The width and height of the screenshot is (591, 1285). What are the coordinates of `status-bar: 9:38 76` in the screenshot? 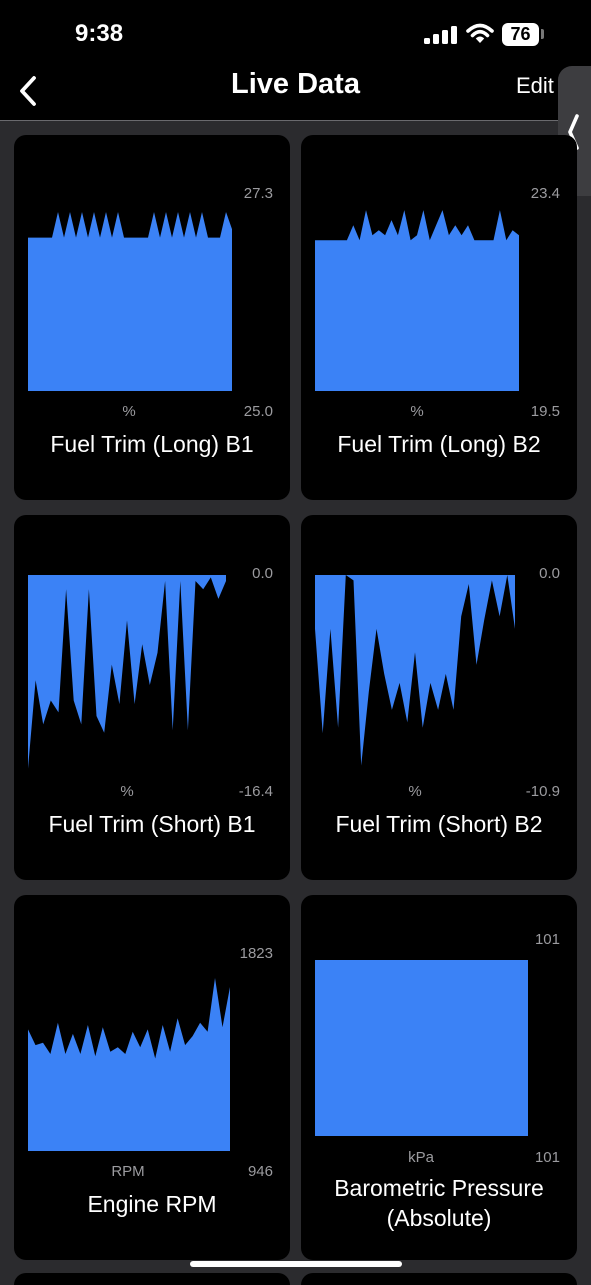 It's located at (295, 31).